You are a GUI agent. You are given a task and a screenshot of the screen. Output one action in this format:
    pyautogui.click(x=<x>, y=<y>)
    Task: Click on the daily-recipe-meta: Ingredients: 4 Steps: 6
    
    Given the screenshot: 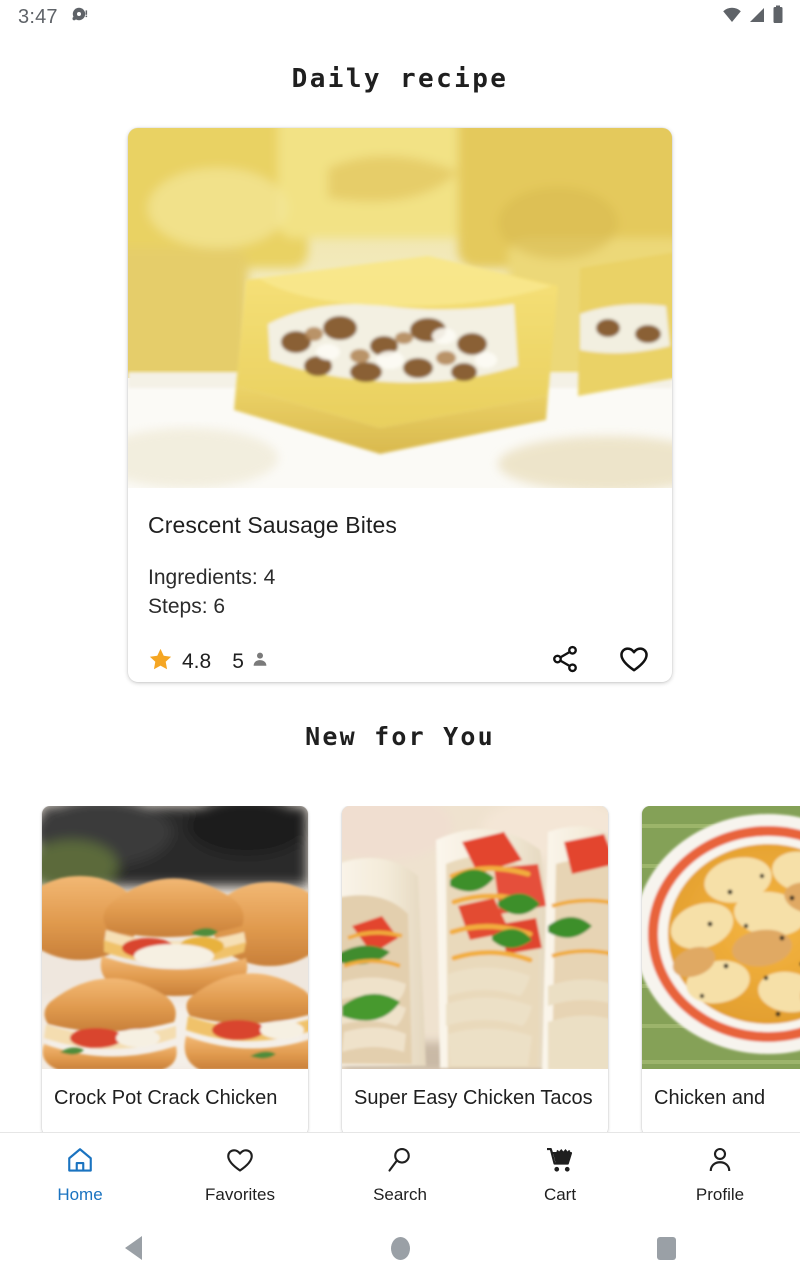 What is the action you would take?
    pyautogui.click(x=400, y=592)
    